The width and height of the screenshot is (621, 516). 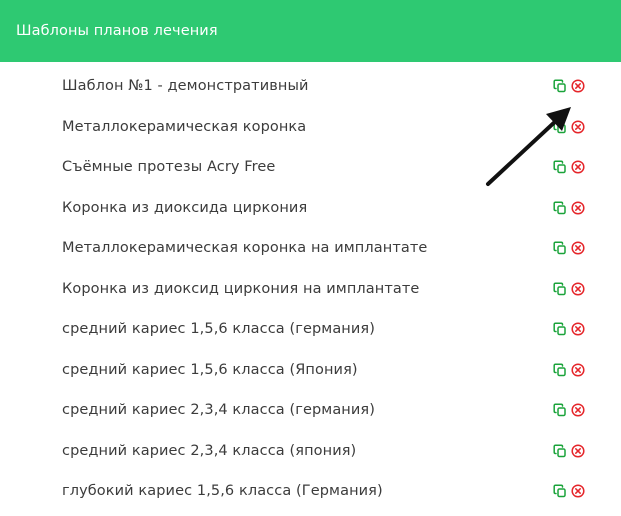 I want to click on template-row: средний кариес 1,5,6 класса (Япония), so click(x=310, y=370).